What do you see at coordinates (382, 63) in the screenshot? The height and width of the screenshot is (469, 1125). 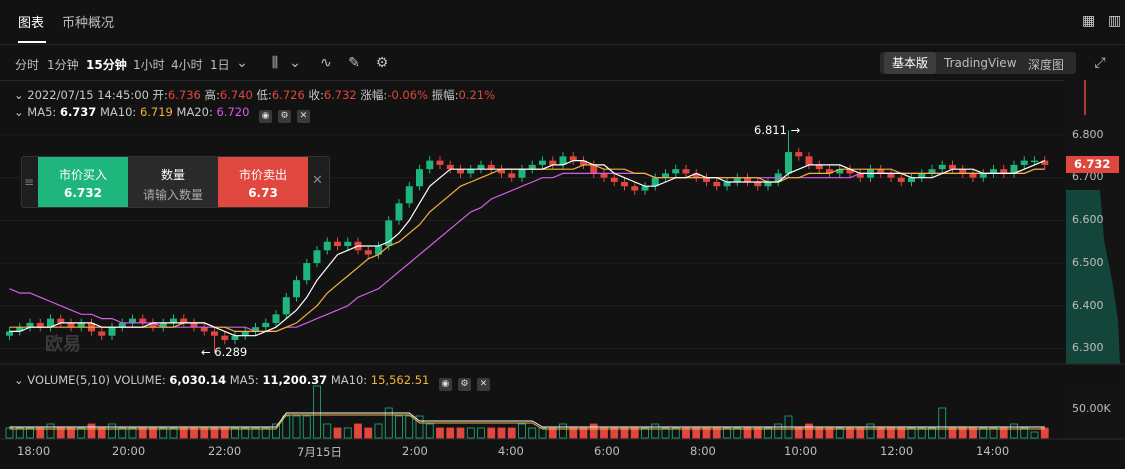 I see `gear-icon: ⚙` at bounding box center [382, 63].